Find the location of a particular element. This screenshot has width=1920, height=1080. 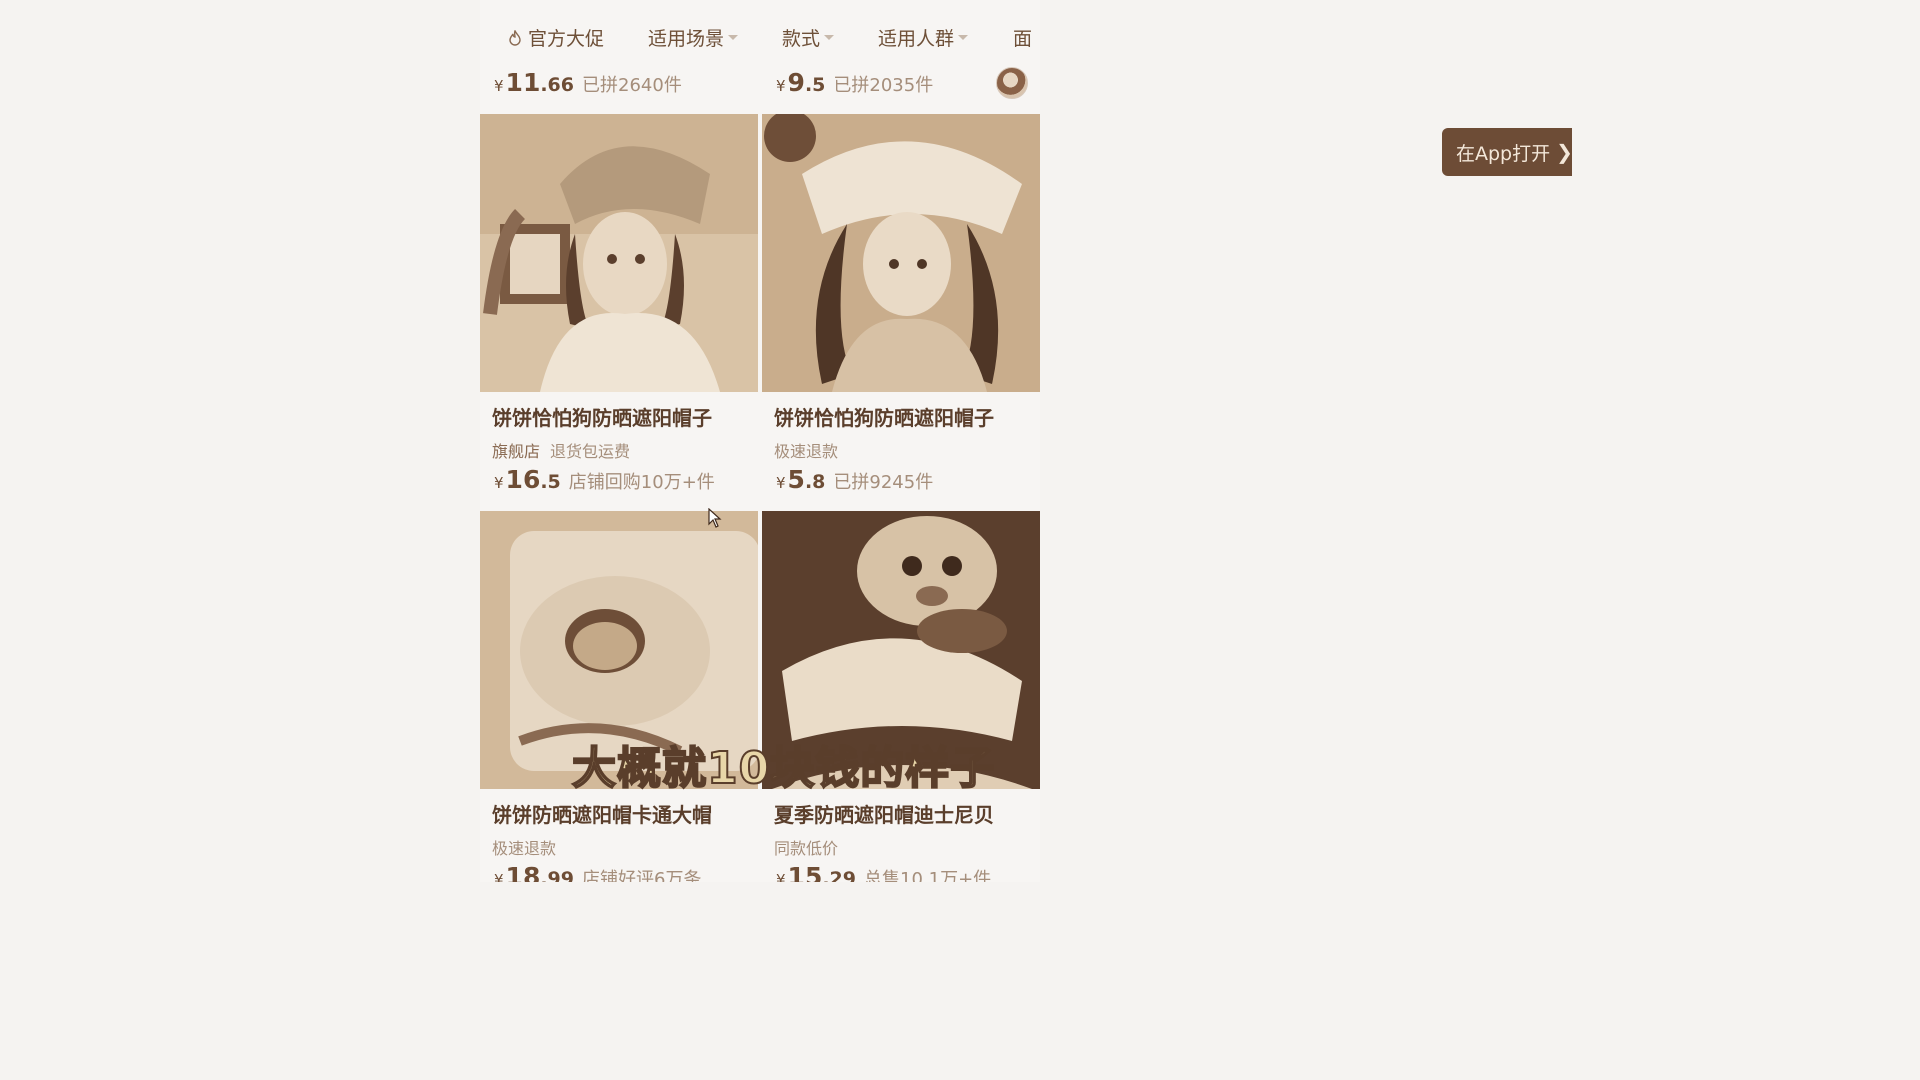

price-integer: 11 is located at coordinates (523, 82).